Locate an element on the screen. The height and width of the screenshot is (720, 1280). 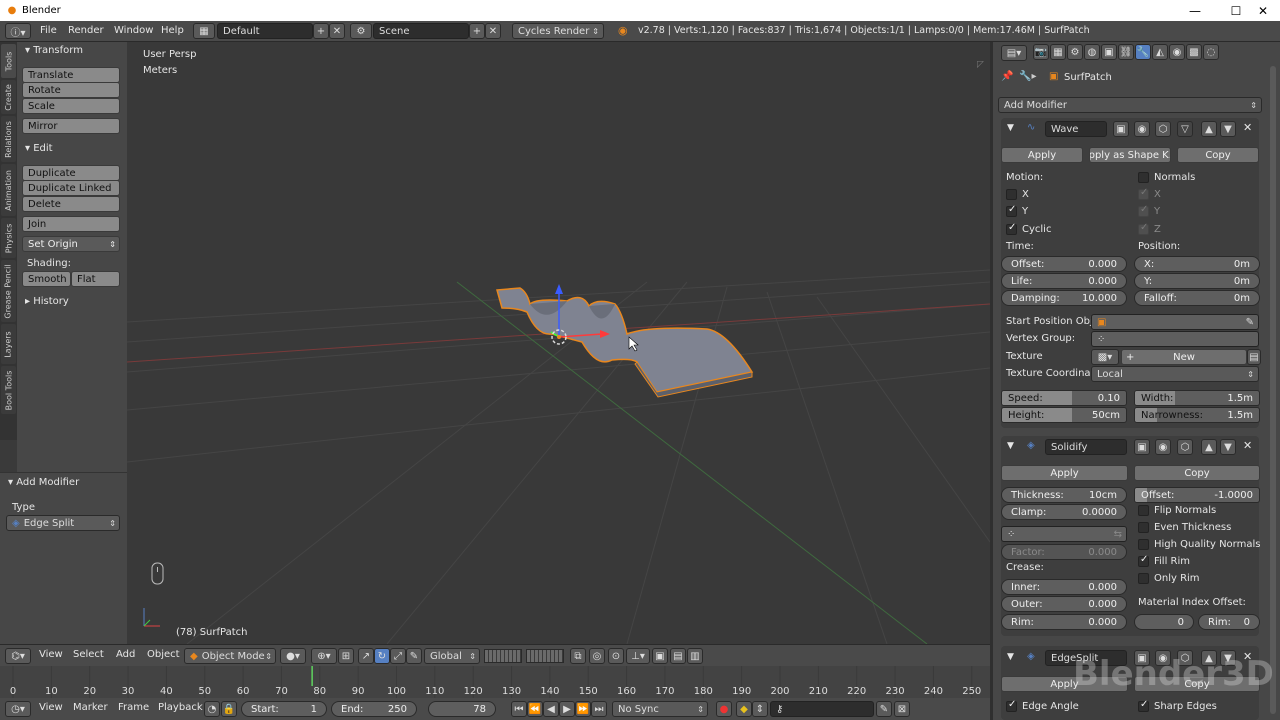
object-tab-icon: ▣ is located at coordinates (1109, 52).